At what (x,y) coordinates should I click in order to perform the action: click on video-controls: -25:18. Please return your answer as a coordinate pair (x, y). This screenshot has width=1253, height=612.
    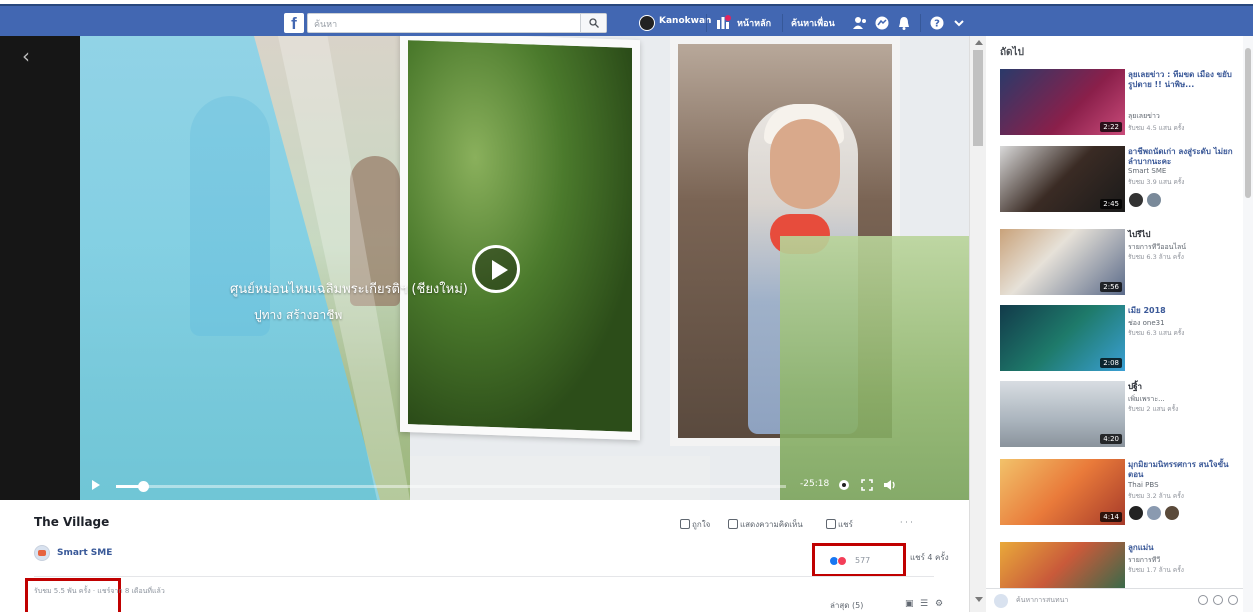
    Looking at the image, I should click on (524, 485).